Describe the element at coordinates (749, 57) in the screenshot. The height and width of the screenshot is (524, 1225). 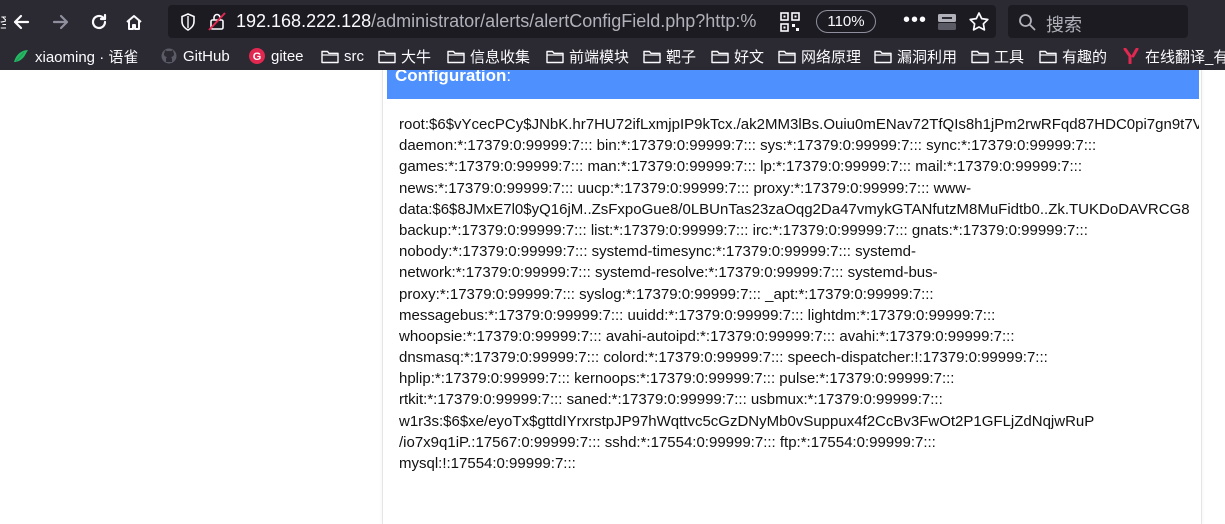
I see `bookmark-label: 好文` at that location.